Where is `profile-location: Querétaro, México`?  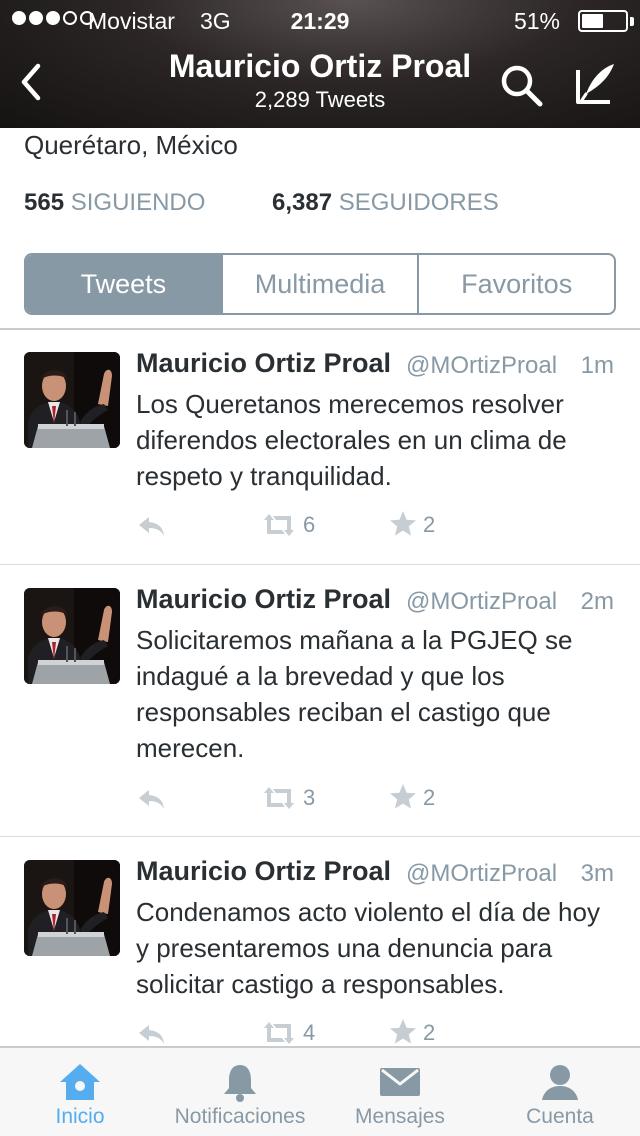 profile-location: Querétaro, México is located at coordinates (131, 145).